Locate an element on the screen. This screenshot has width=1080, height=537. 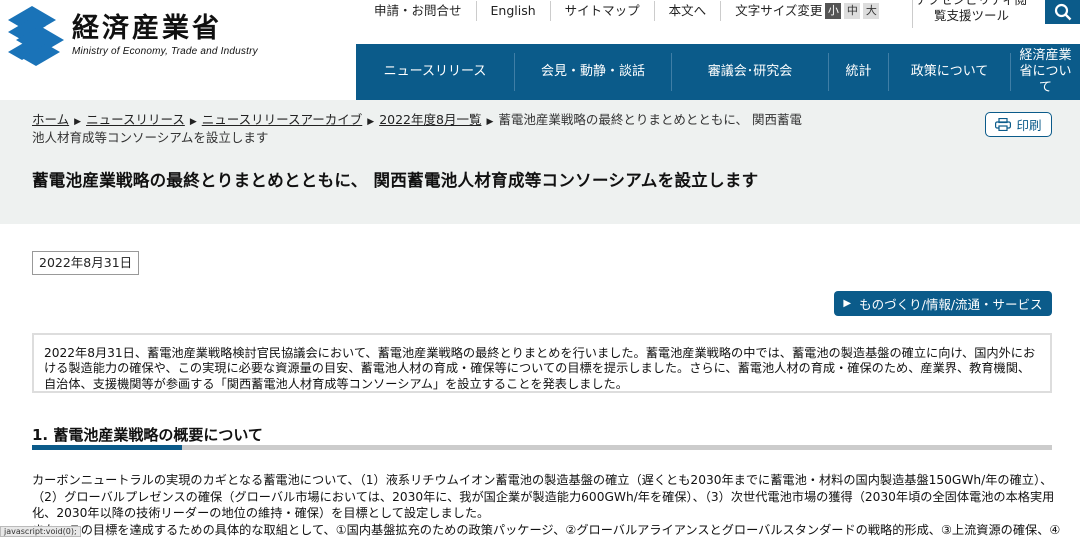
print-button: 印刷 is located at coordinates (1018, 124).